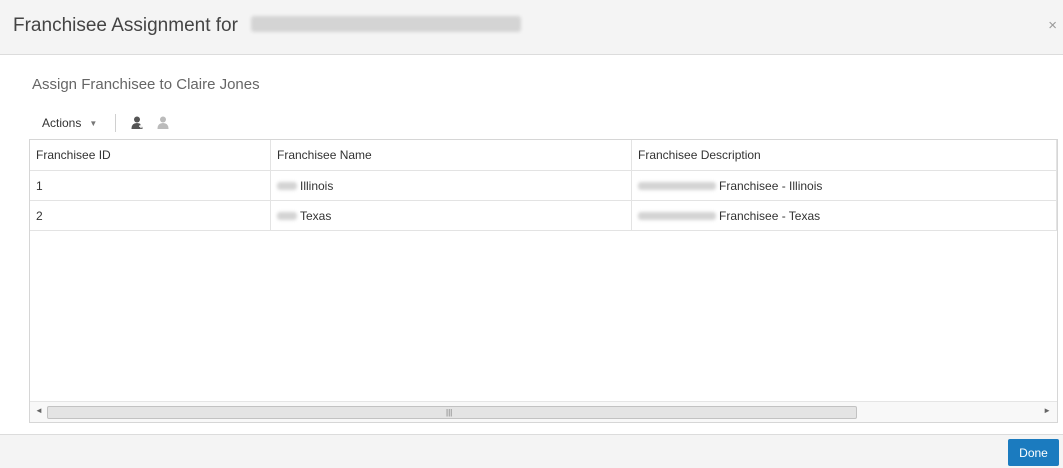 The height and width of the screenshot is (468, 1063). I want to click on column-header-name: Franchisee Name, so click(451, 155).